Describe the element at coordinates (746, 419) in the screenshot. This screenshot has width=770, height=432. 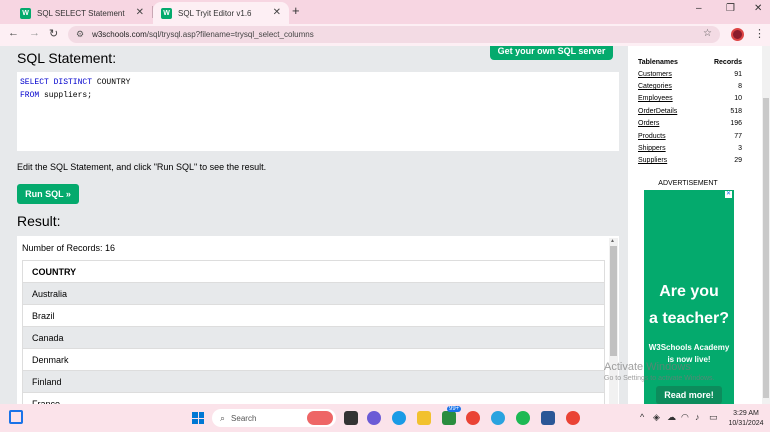
I see `system-clock: 3:29 AM 10/31/2024` at that location.